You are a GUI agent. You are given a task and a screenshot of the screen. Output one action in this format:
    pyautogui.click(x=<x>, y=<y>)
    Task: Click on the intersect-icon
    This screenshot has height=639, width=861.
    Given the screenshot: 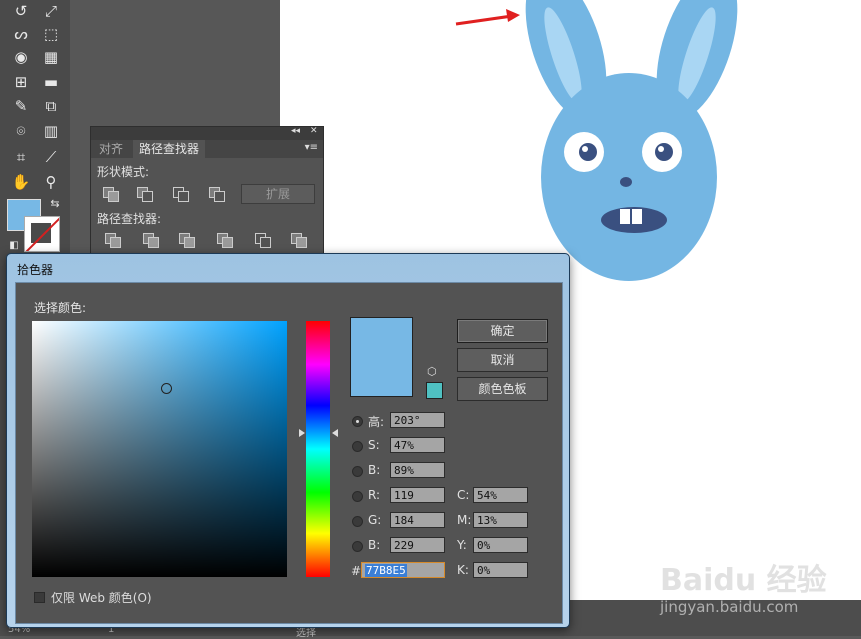 What is the action you would take?
    pyautogui.click(x=180, y=193)
    